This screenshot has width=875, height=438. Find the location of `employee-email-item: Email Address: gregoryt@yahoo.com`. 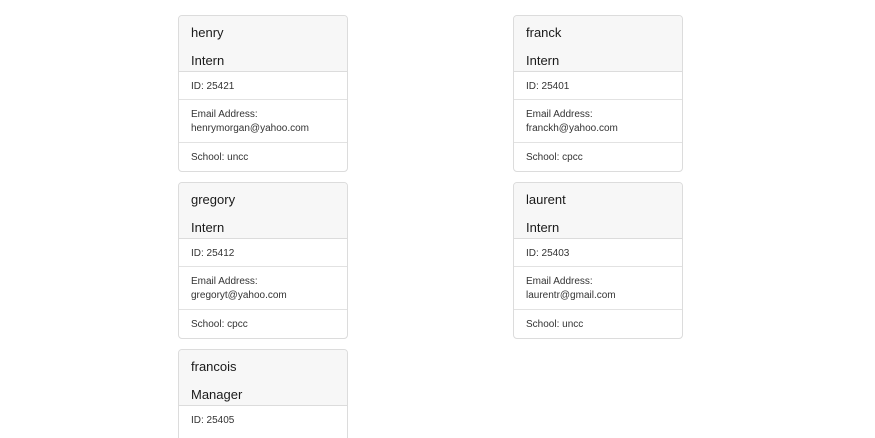

employee-email-item: Email Address: gregoryt@yahoo.com is located at coordinates (263, 288).